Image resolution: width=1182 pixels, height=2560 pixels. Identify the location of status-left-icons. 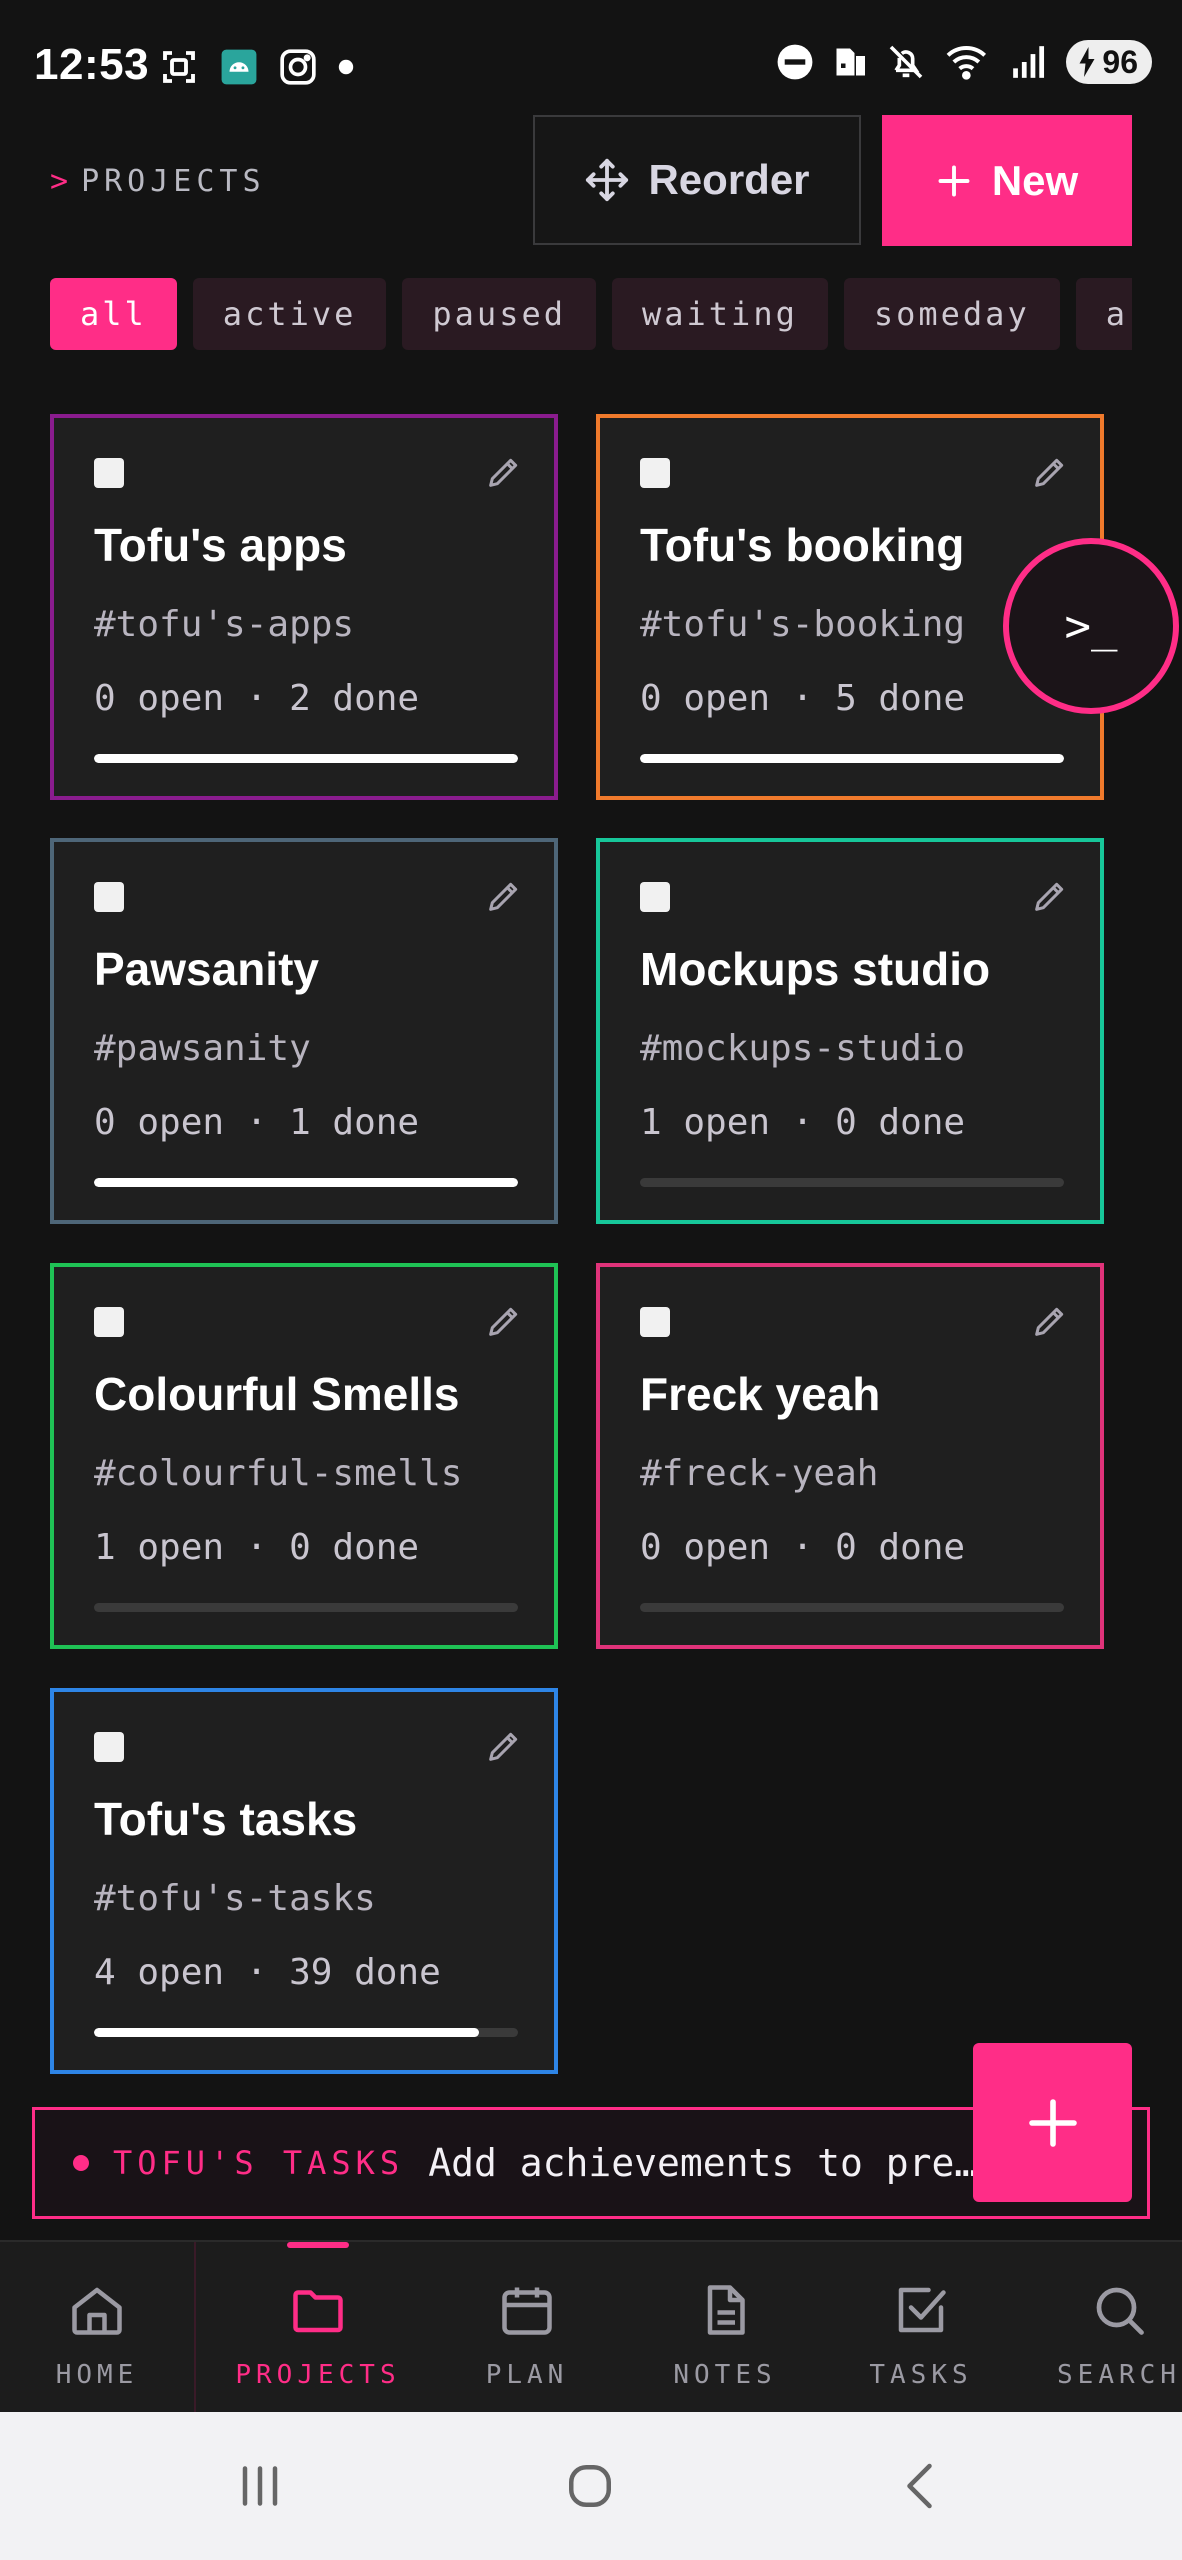
(256, 67).